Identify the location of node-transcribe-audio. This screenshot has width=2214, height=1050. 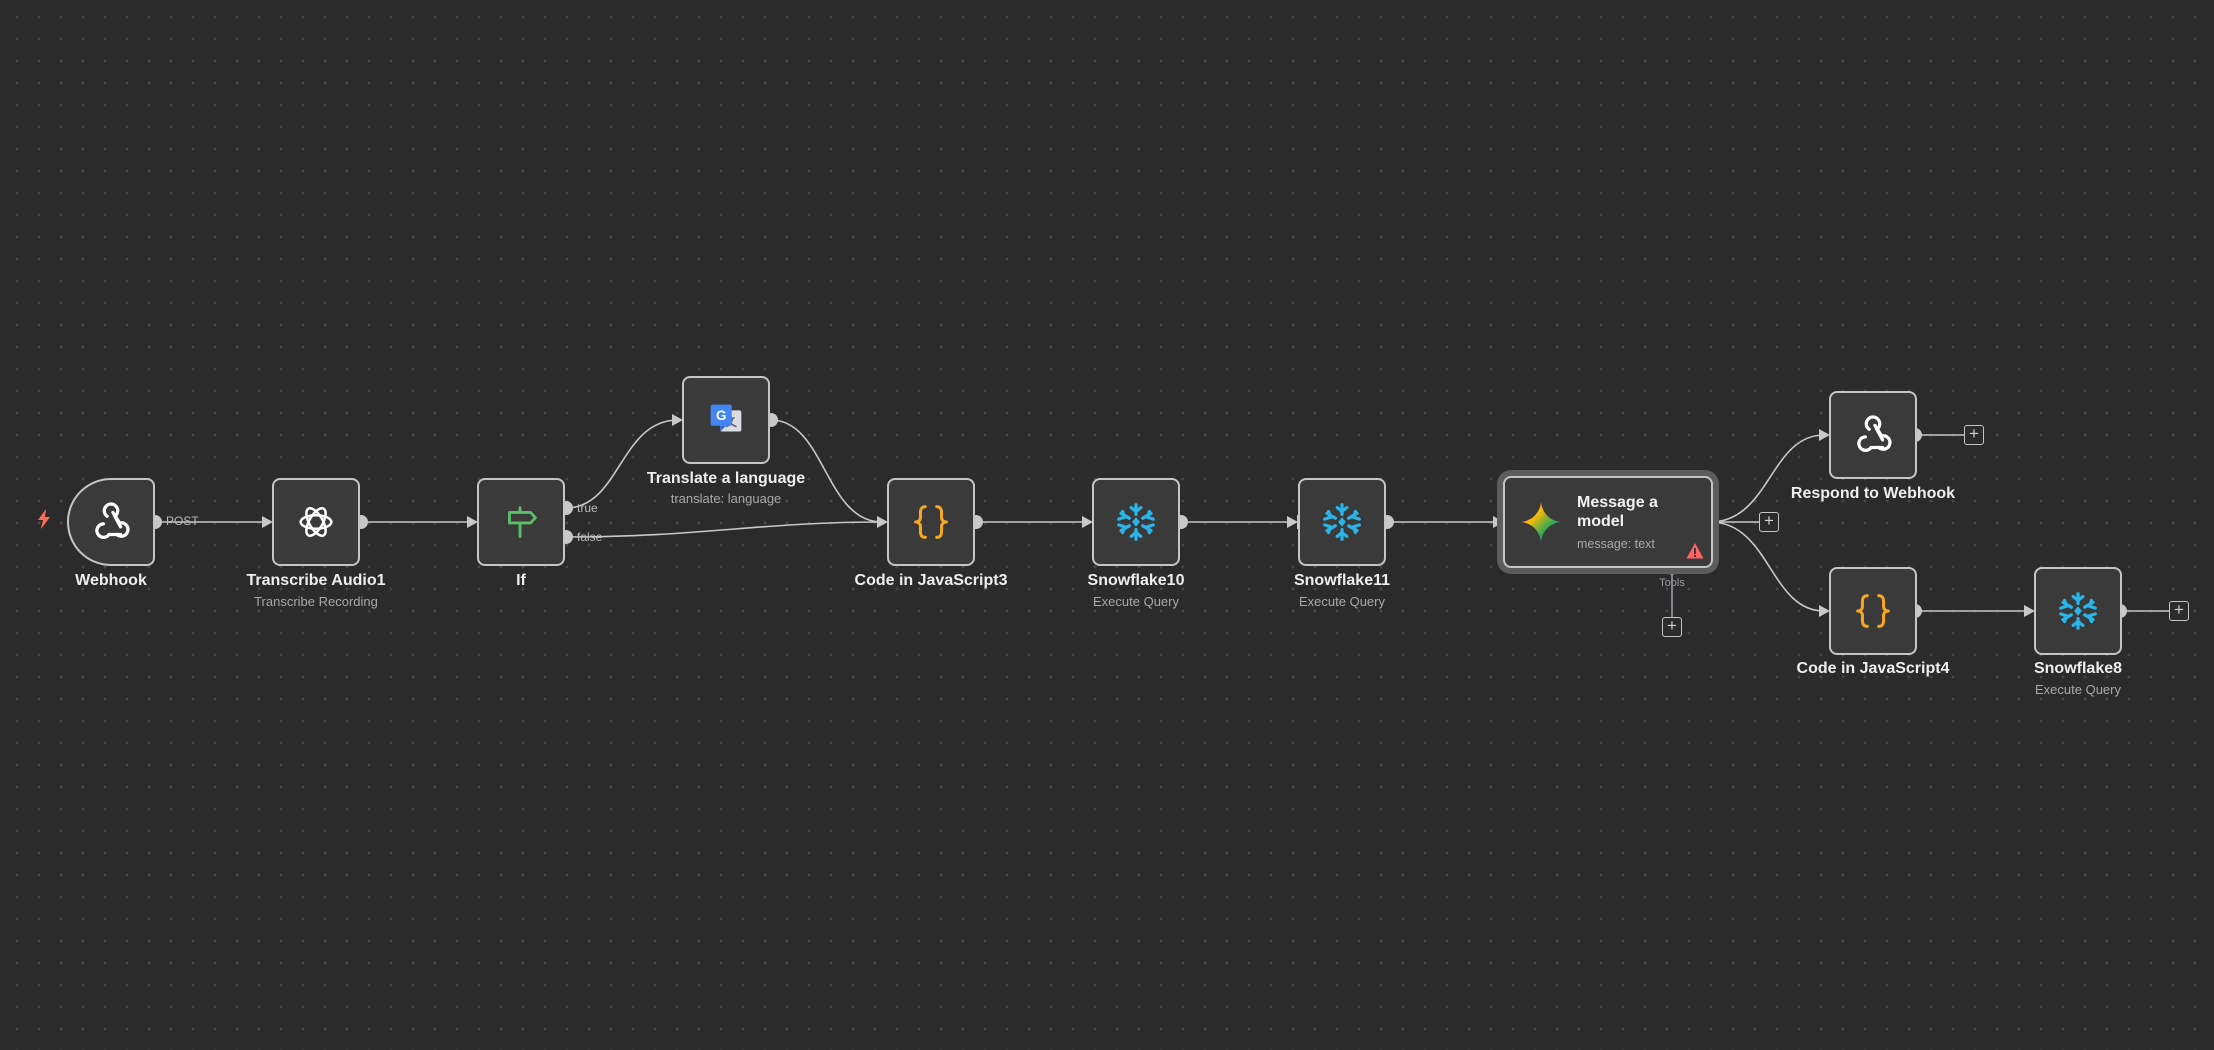
(316, 522).